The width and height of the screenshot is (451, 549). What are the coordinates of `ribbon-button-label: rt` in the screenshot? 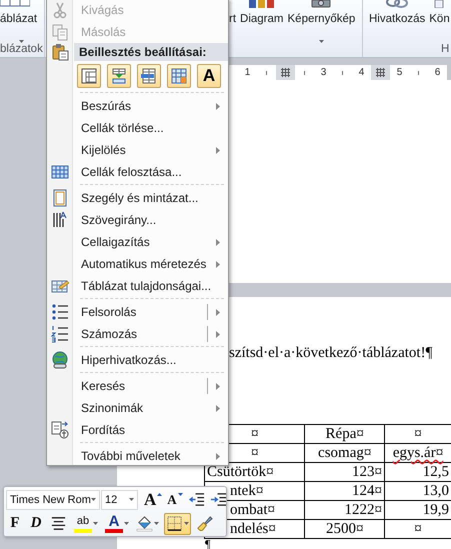 It's located at (232, 19).